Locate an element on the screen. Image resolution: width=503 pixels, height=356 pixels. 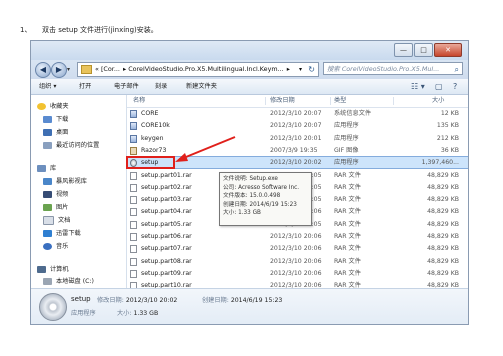
sidebar-item-recent: 最近访问的位置 is located at coordinates (71, 144).